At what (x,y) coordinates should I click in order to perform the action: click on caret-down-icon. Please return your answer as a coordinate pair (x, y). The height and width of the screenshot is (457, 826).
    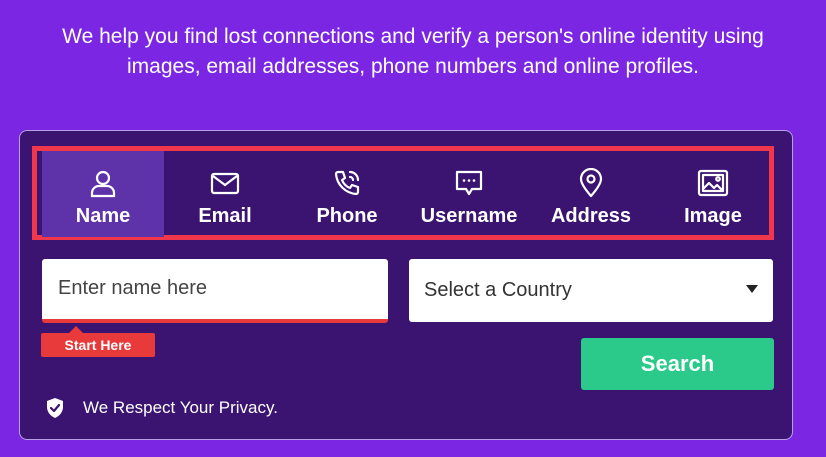
    Looking at the image, I should click on (752, 288).